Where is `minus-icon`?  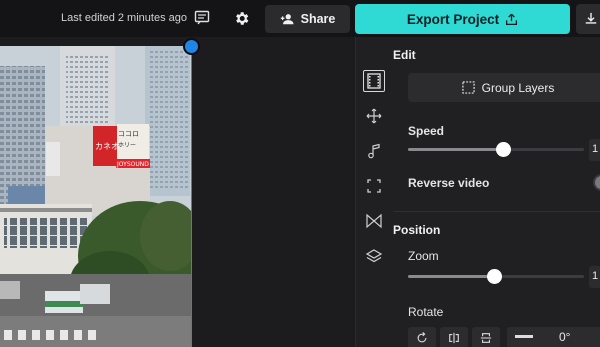
minus-icon is located at coordinates (524, 336).